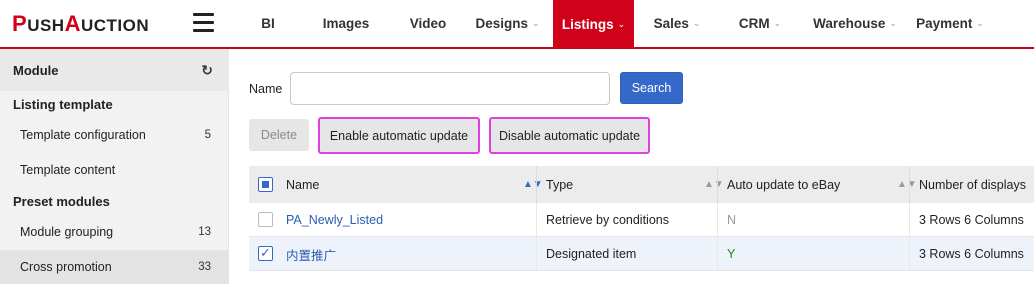 The height and width of the screenshot is (284, 1034). What do you see at coordinates (311, 254) in the screenshot?
I see `module-name-link: 内置推广` at bounding box center [311, 254].